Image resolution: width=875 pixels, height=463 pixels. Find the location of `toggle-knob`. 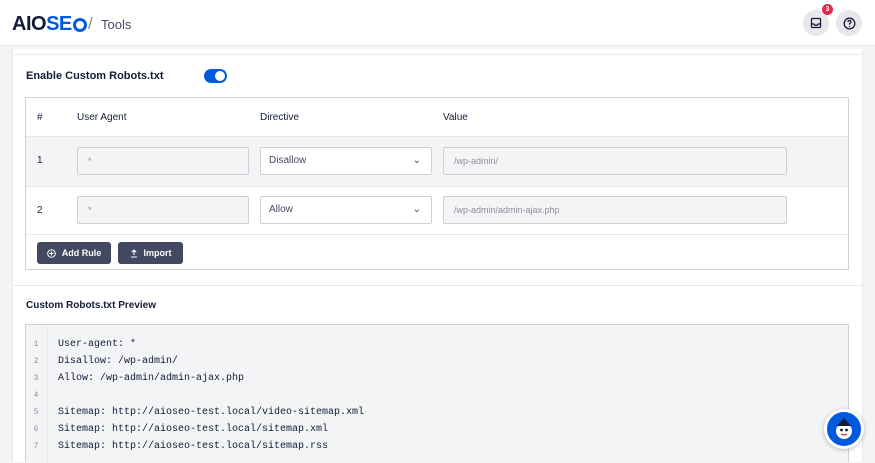

toggle-knob is located at coordinates (220, 76).